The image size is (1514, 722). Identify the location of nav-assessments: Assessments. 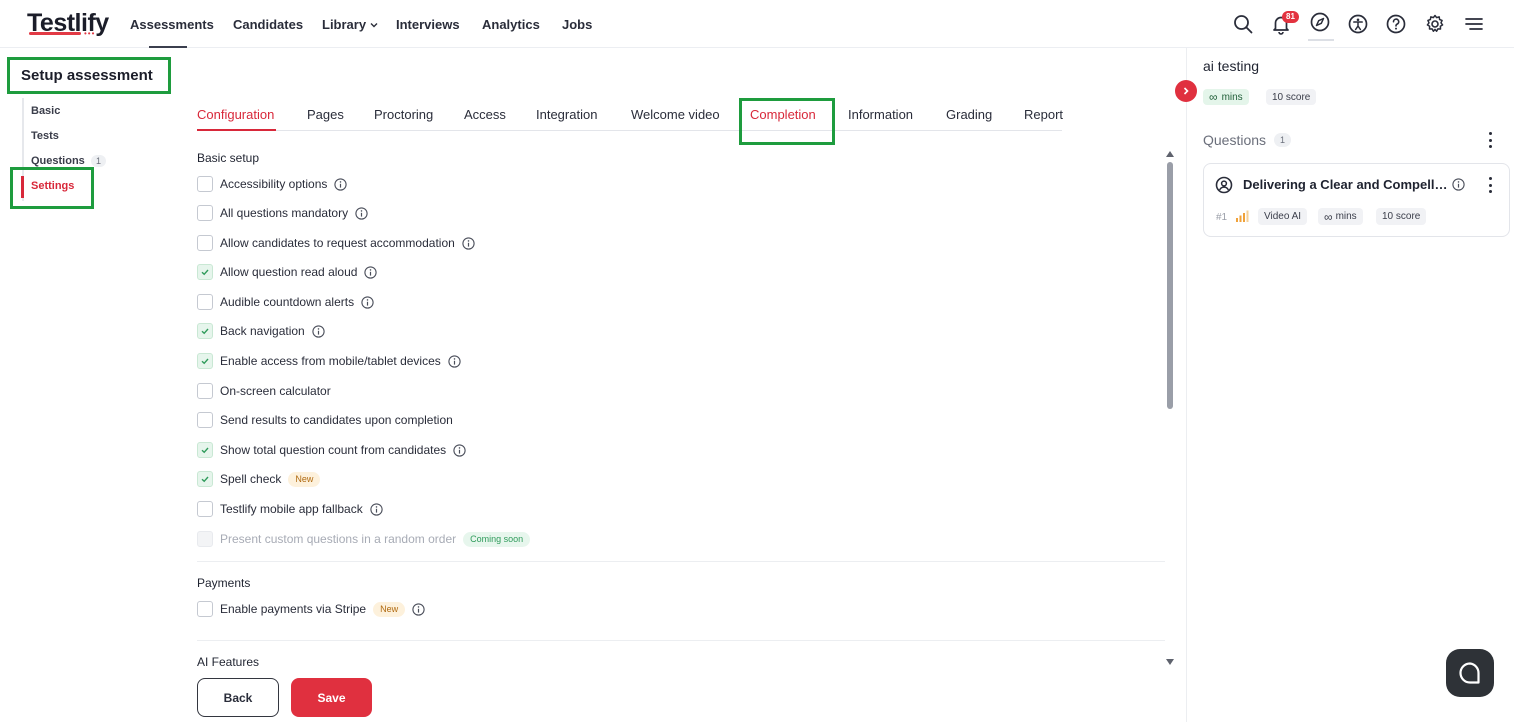
(172, 24).